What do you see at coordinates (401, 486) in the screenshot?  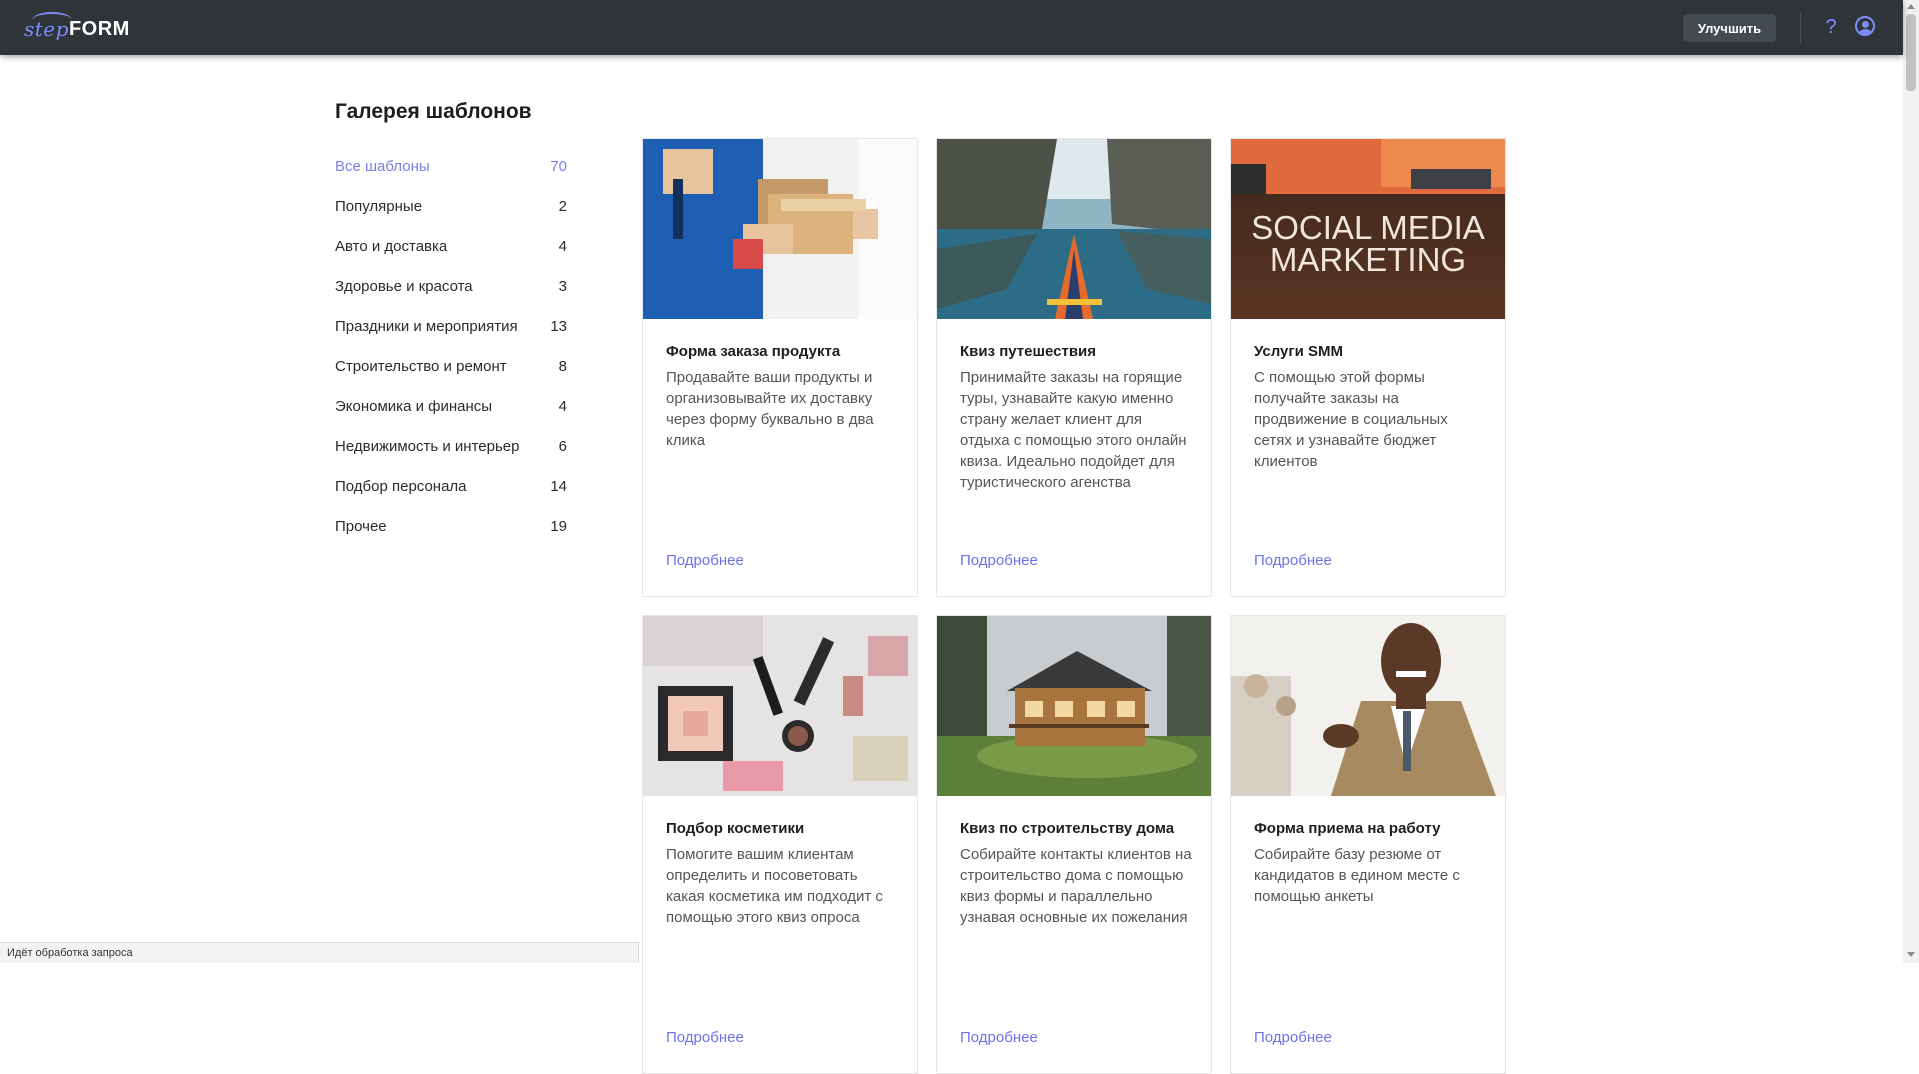 I see `category-label: Подбор персонала` at bounding box center [401, 486].